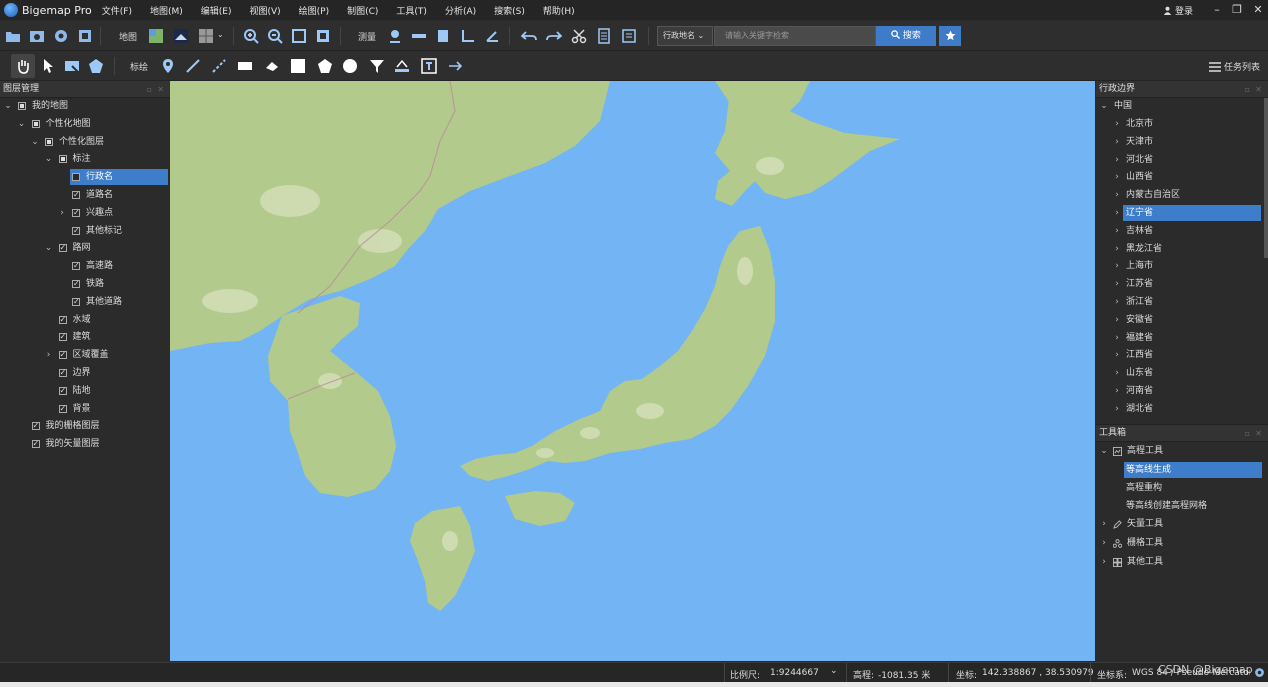 The width and height of the screenshot is (1268, 687). I want to click on layer-item: 高速路, so click(84, 266).